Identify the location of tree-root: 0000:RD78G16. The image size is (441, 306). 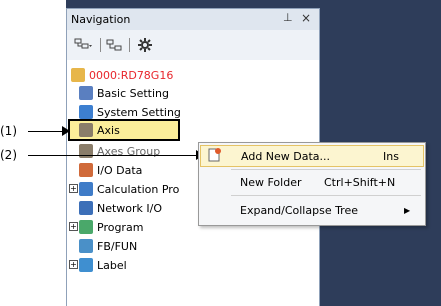
(122, 75).